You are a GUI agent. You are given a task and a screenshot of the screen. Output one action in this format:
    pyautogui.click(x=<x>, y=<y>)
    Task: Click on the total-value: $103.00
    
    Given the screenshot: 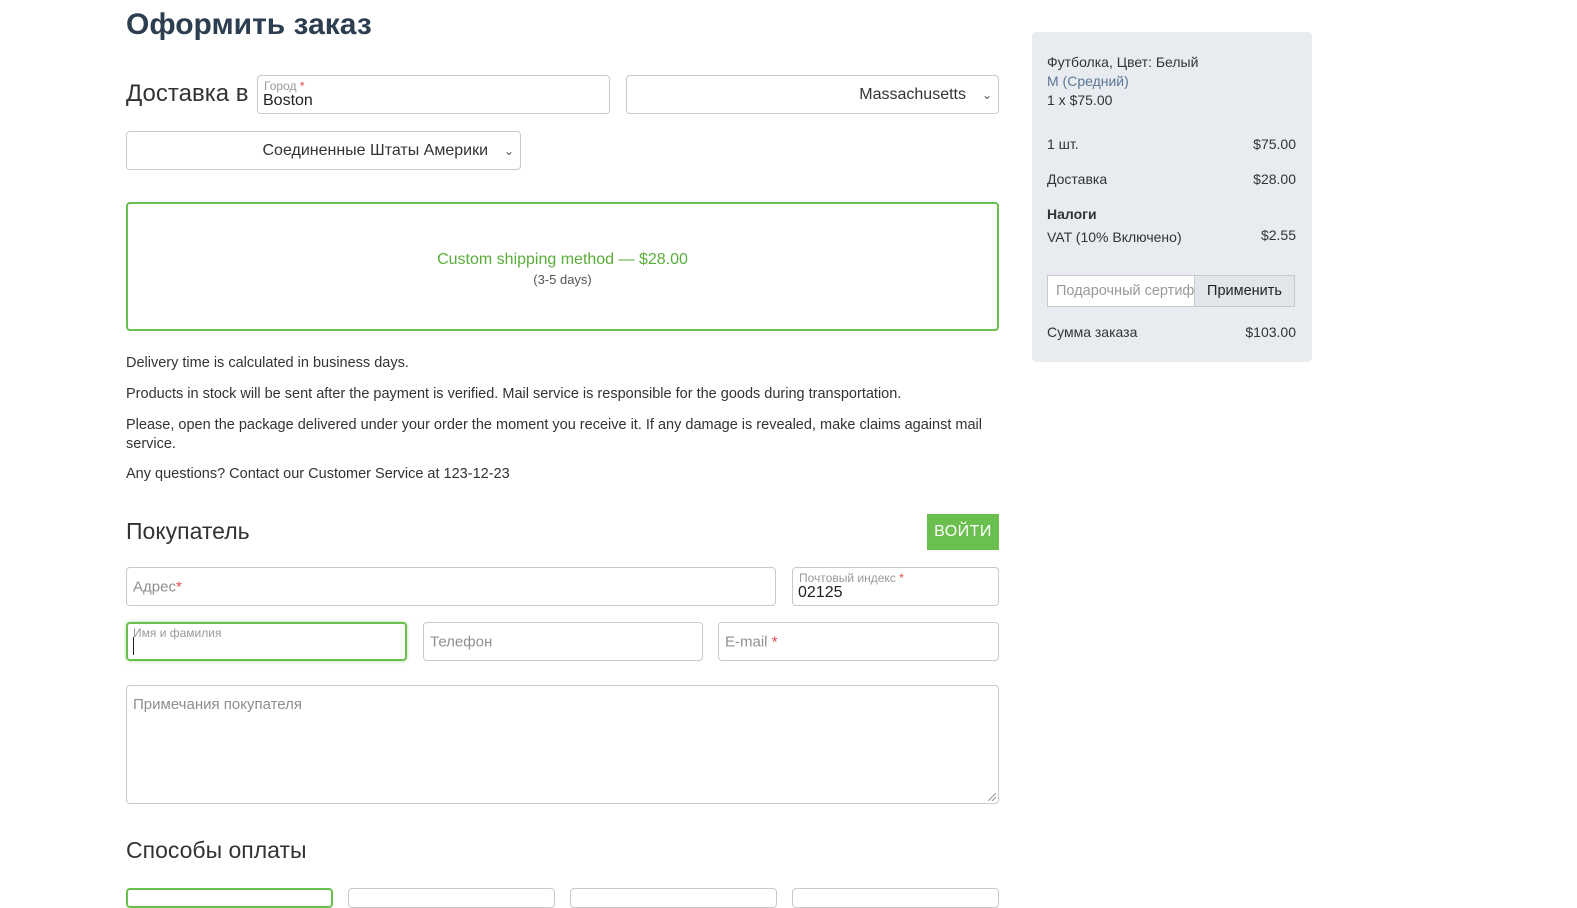 What is the action you would take?
    pyautogui.click(x=1270, y=332)
    